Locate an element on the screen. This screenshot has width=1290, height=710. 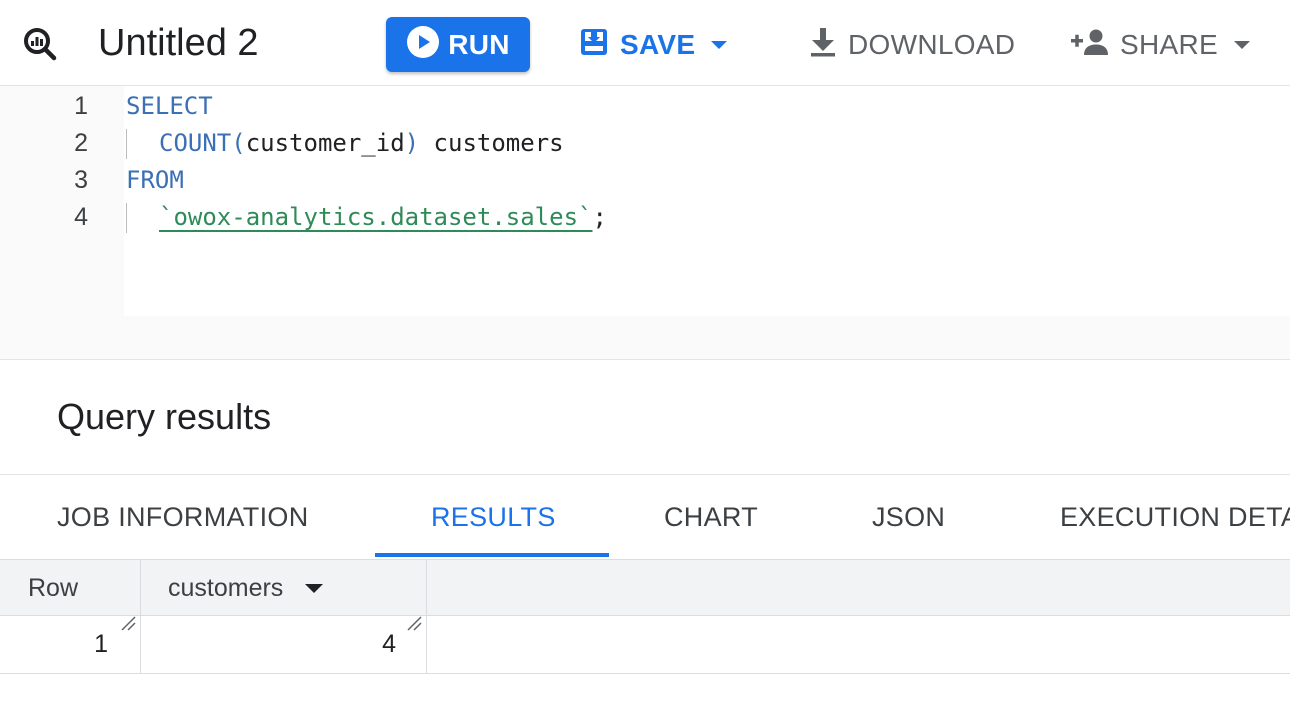
sql-keyword: SELECT is located at coordinates (169, 106).